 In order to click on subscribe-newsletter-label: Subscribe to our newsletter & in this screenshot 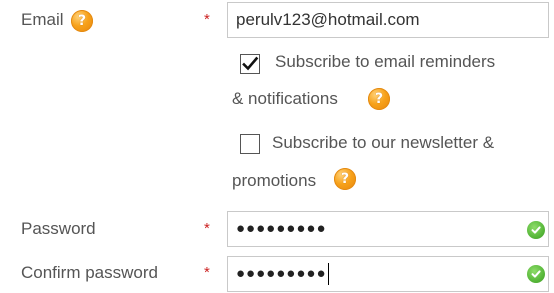, I will do `click(383, 143)`.